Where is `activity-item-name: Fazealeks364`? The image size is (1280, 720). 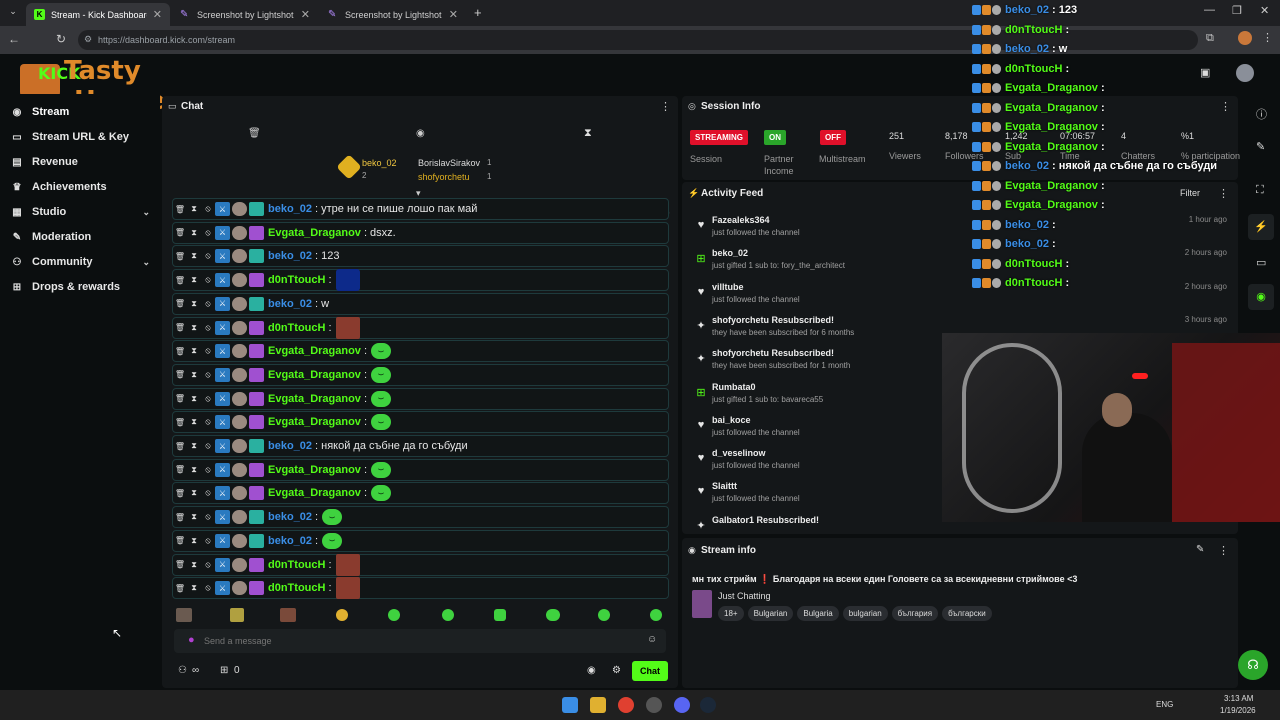
activity-item-name: Fazealeks364 is located at coordinates (741, 220).